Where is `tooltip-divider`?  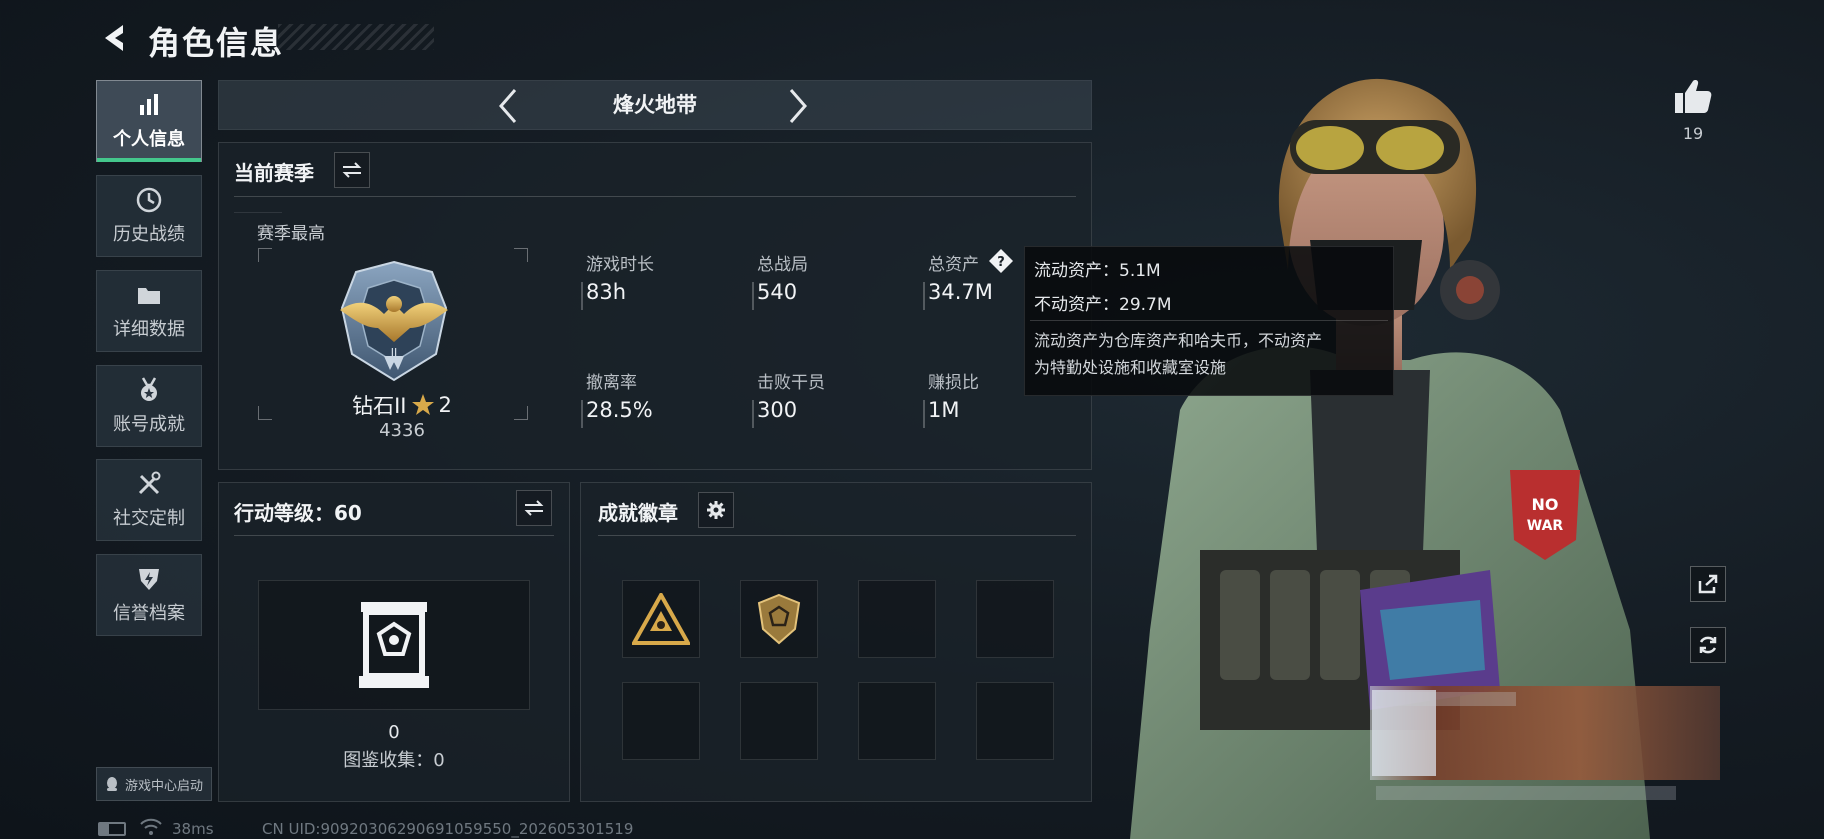
tooltip-divider is located at coordinates (1209, 320).